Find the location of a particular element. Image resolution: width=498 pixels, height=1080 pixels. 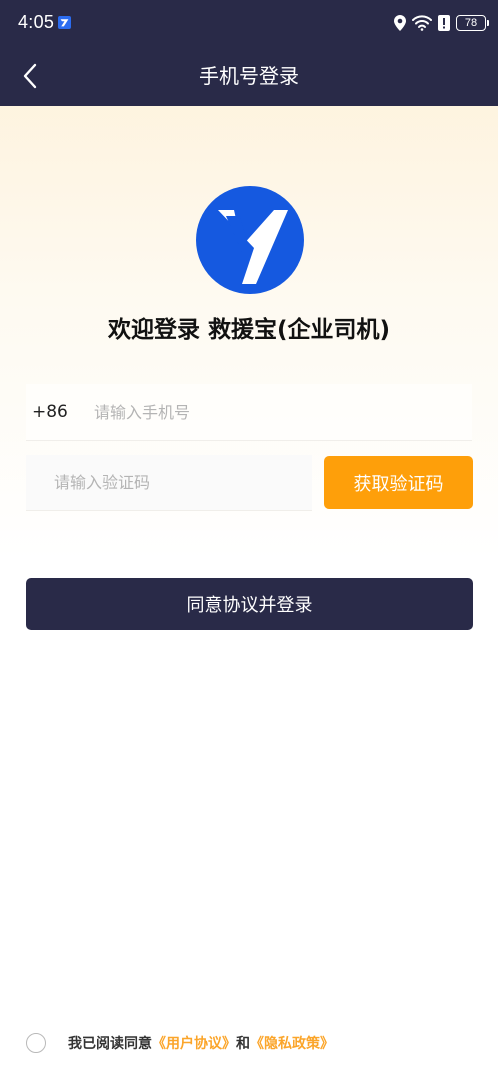

agreement-text: 我已阅读同意《用户协议》和《隐私政策》 is located at coordinates (201, 1043).